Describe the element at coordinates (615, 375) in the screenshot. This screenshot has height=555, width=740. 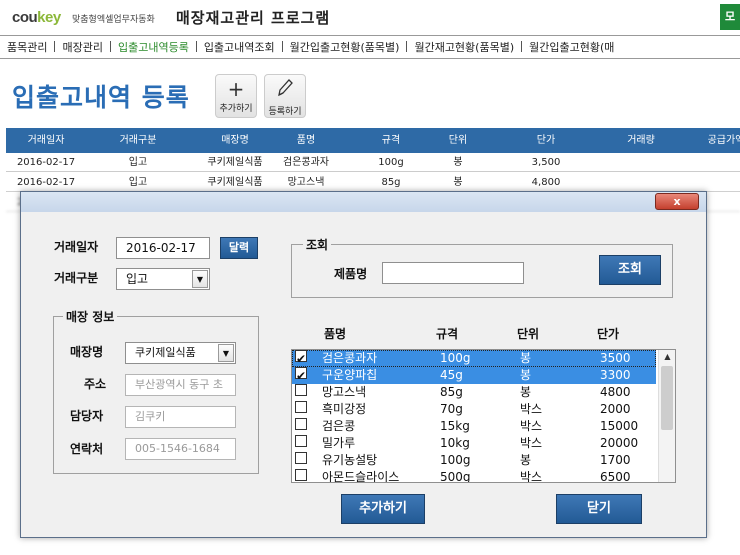
I see `list-item-price: 3300` at that location.